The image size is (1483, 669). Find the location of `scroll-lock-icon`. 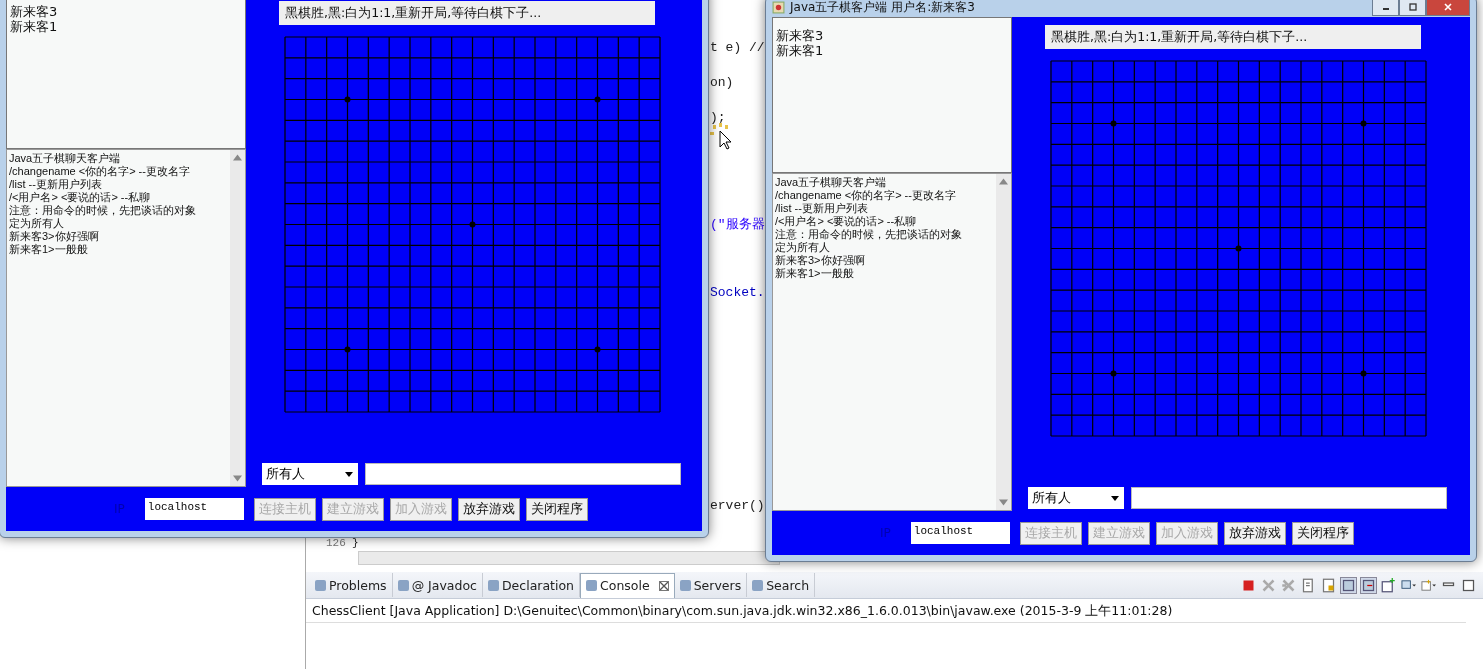

scroll-lock-icon is located at coordinates (1328, 585).